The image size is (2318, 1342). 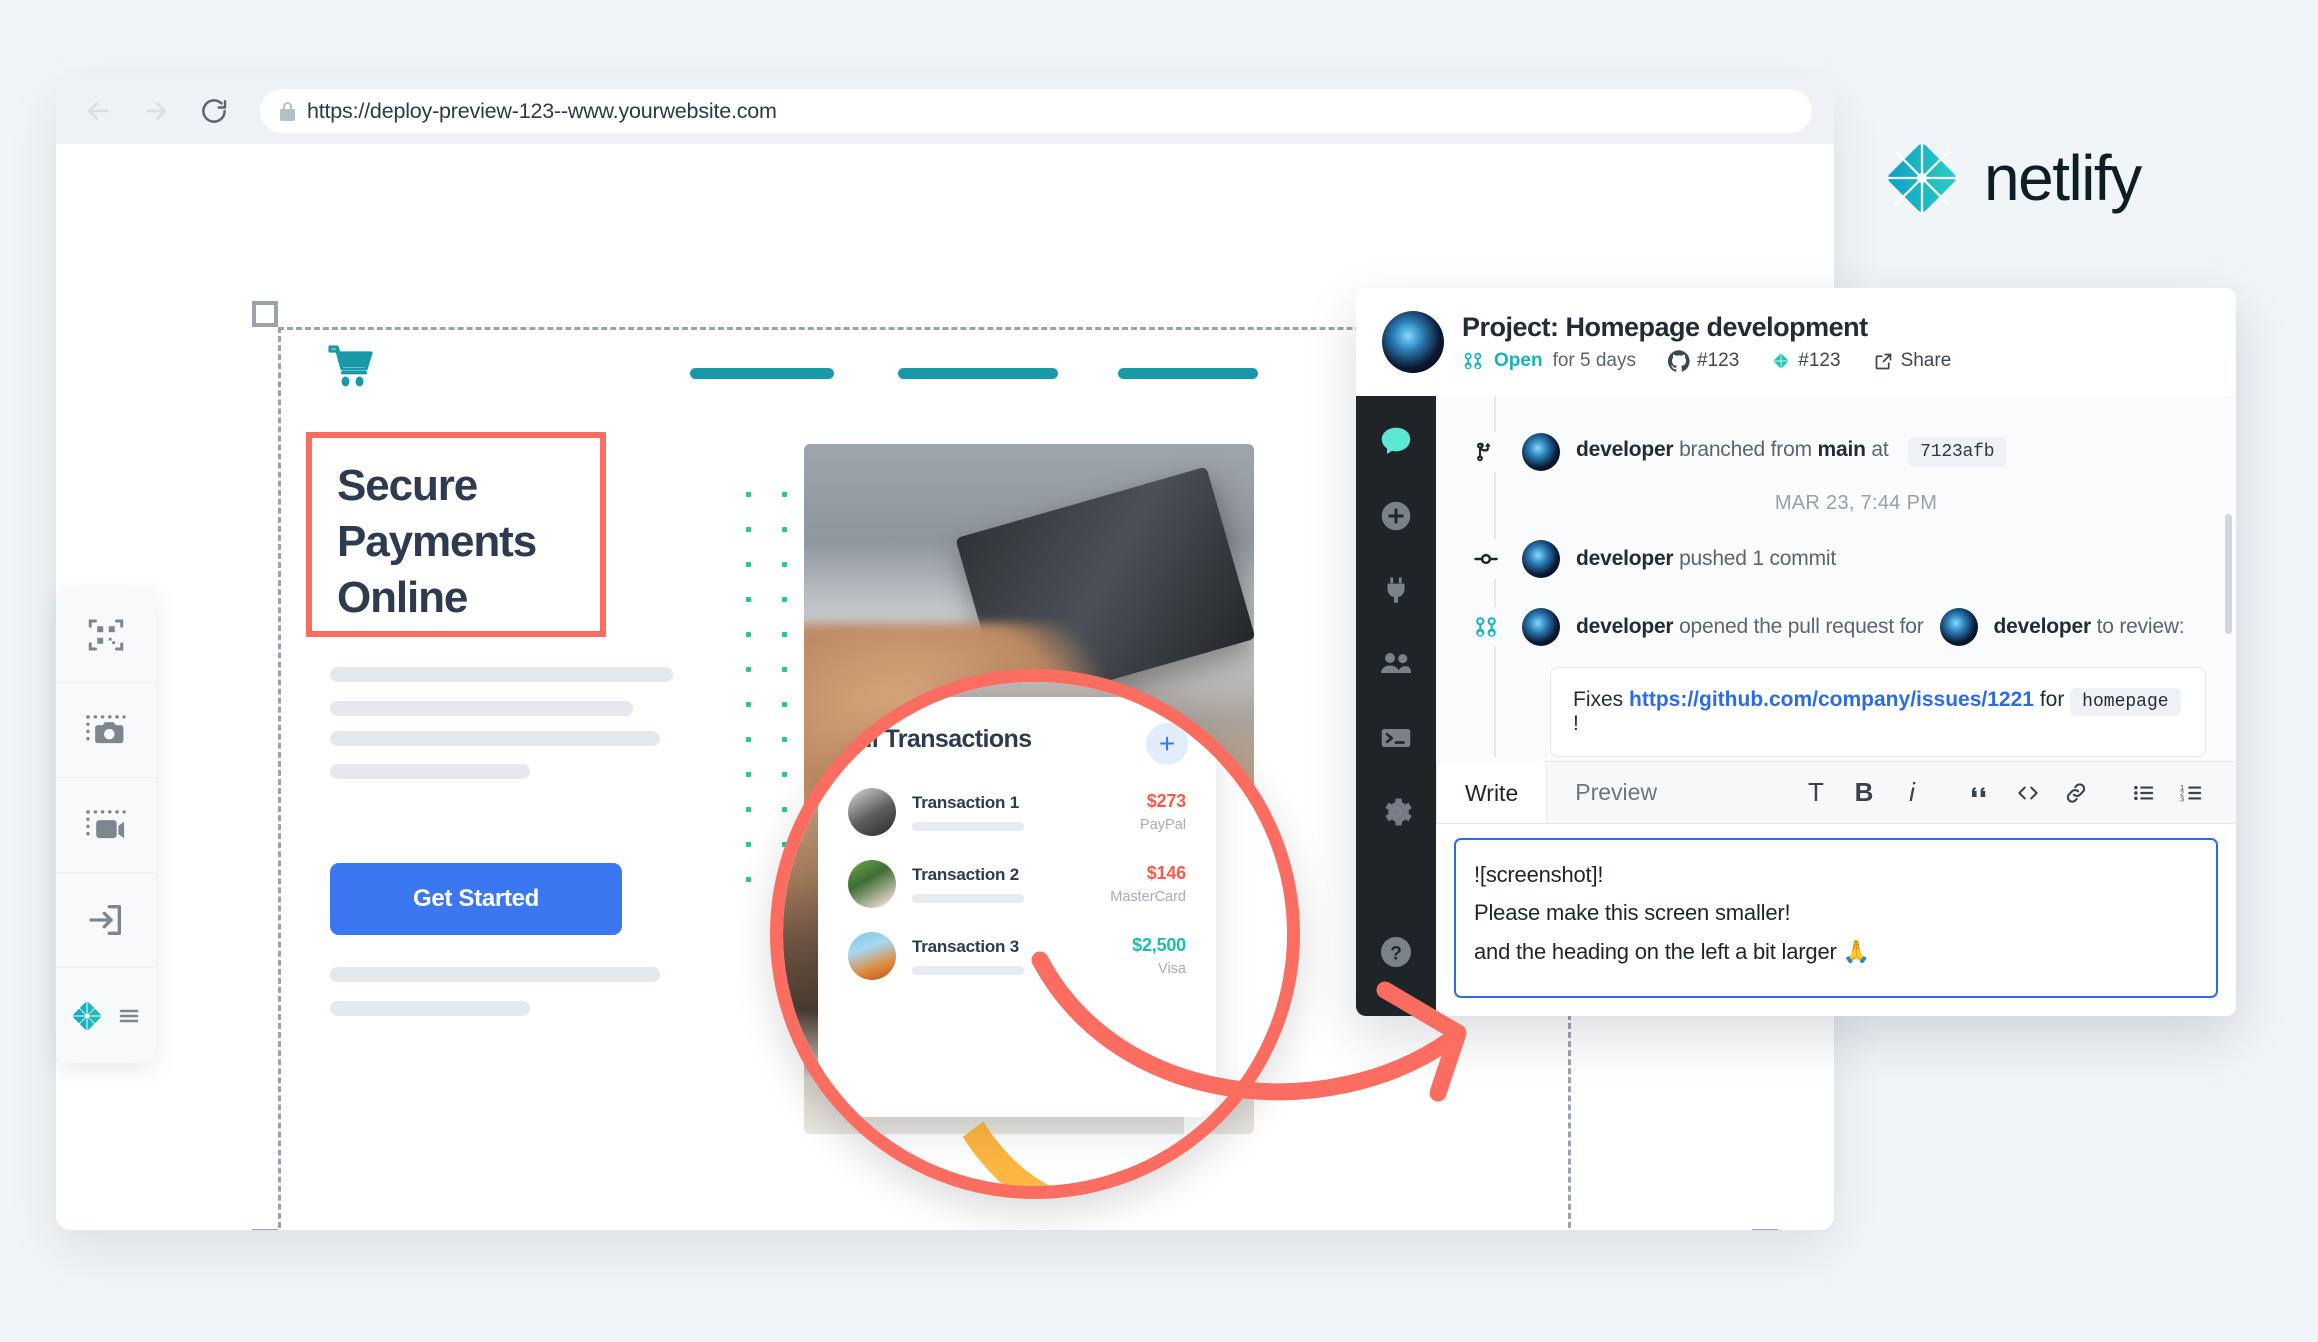 I want to click on composer-tabs: Write Preview T B i 1 2 3, so click(x=1836, y=792).